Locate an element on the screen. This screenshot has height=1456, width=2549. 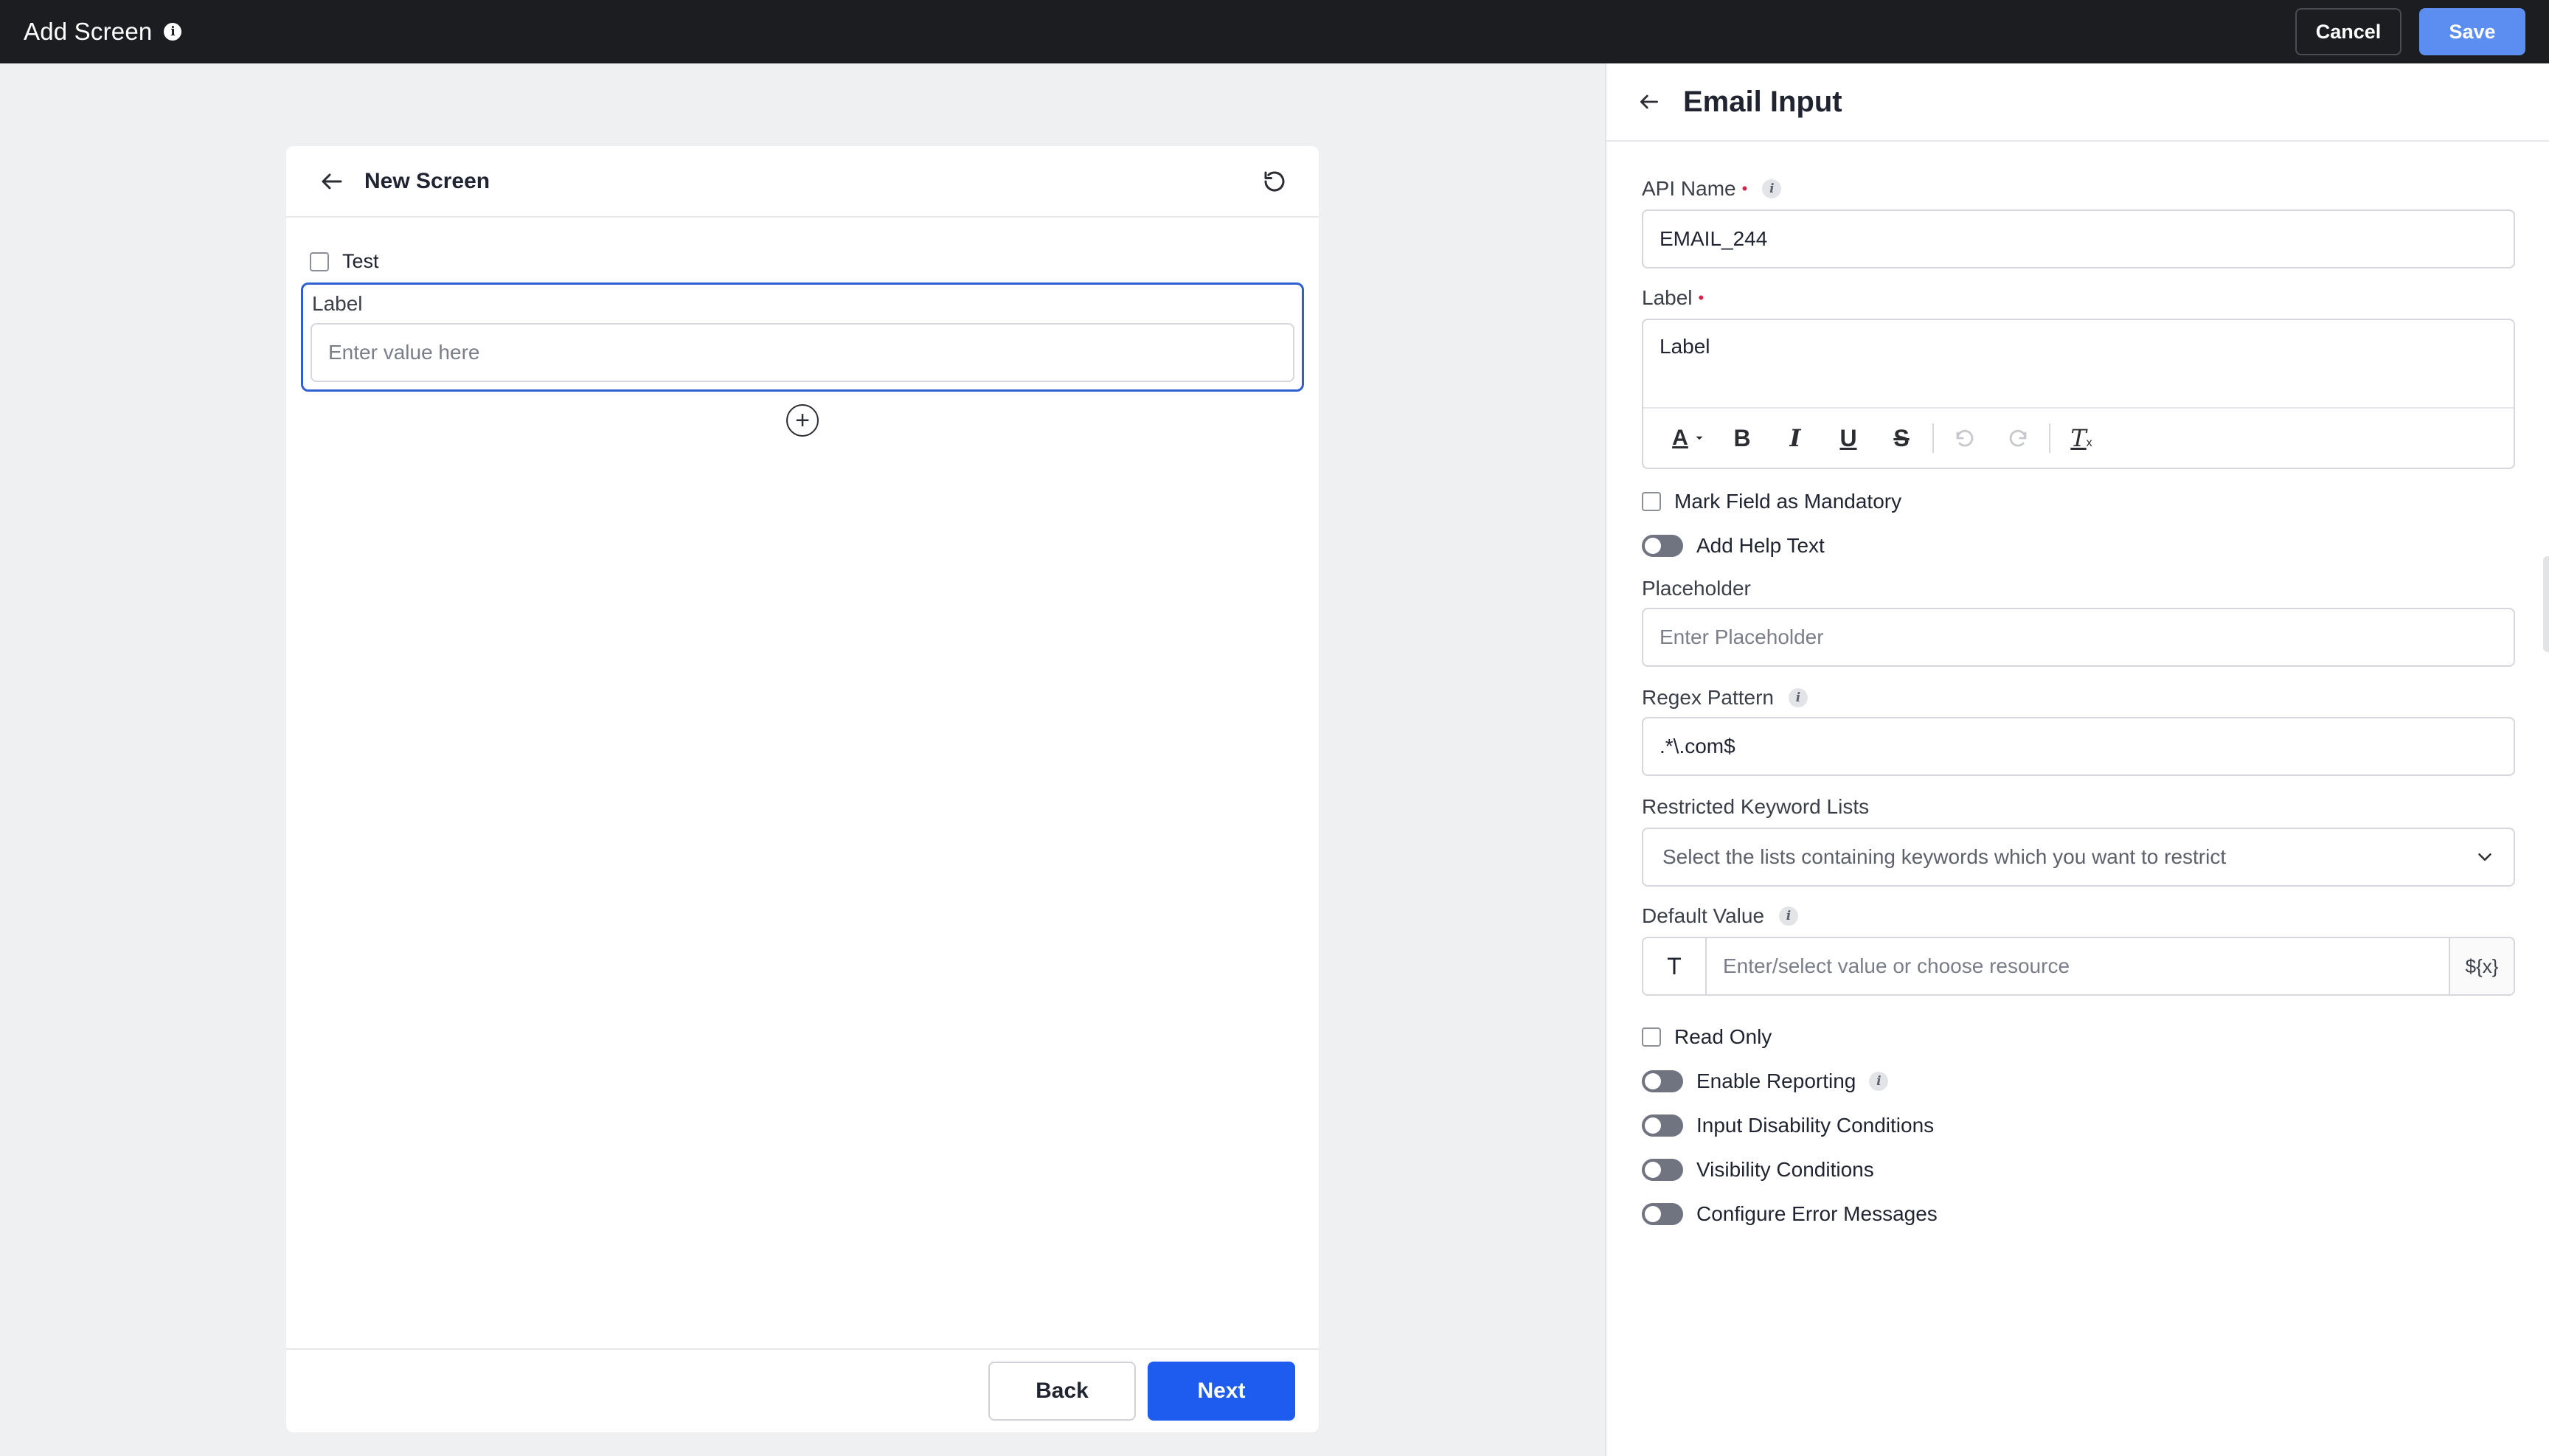
api-name-label-row: API Name • i is located at coordinates (1712, 189).